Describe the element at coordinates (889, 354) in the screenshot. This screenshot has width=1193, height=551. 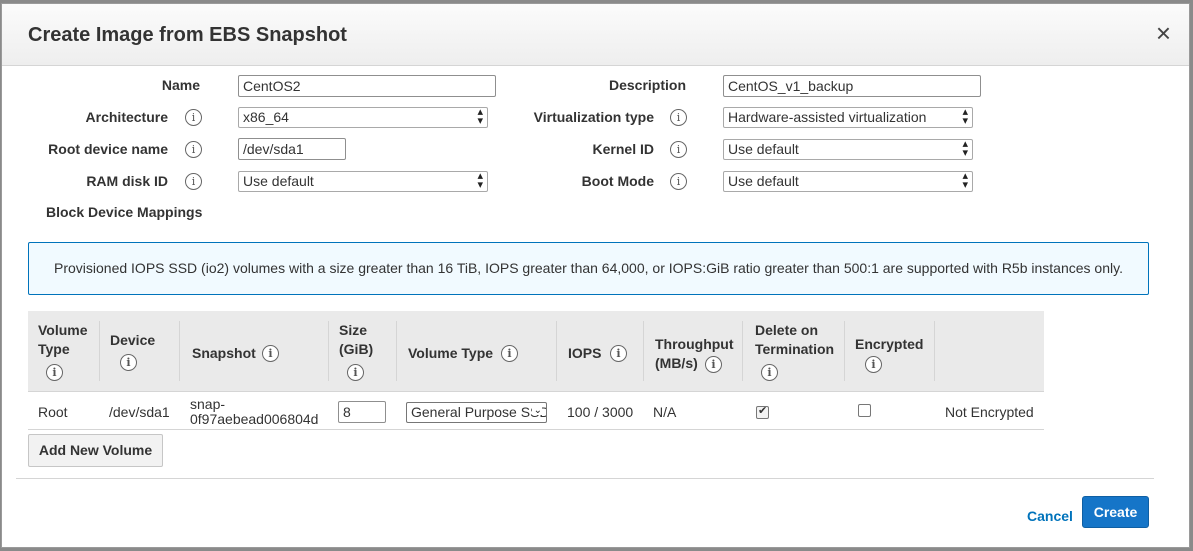
I see `col-encrypted: Encrypted i` at that location.